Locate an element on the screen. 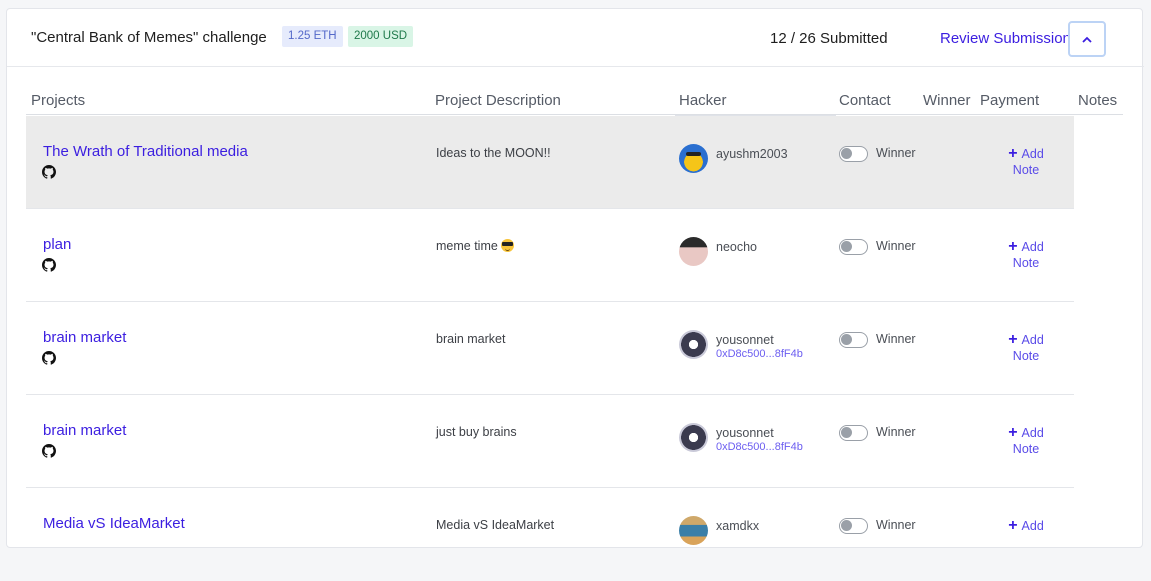 The width and height of the screenshot is (1151, 581). column-notes: Notes is located at coordinates (1098, 100).